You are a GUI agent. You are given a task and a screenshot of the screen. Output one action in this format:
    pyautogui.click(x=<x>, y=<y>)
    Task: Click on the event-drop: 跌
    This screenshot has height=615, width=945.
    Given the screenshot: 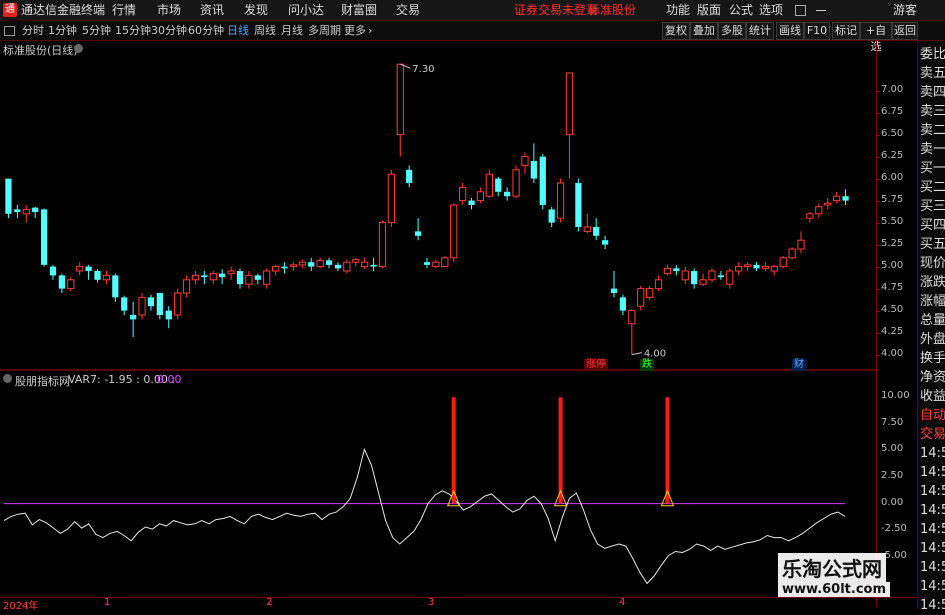 What is the action you would take?
    pyautogui.click(x=647, y=365)
    